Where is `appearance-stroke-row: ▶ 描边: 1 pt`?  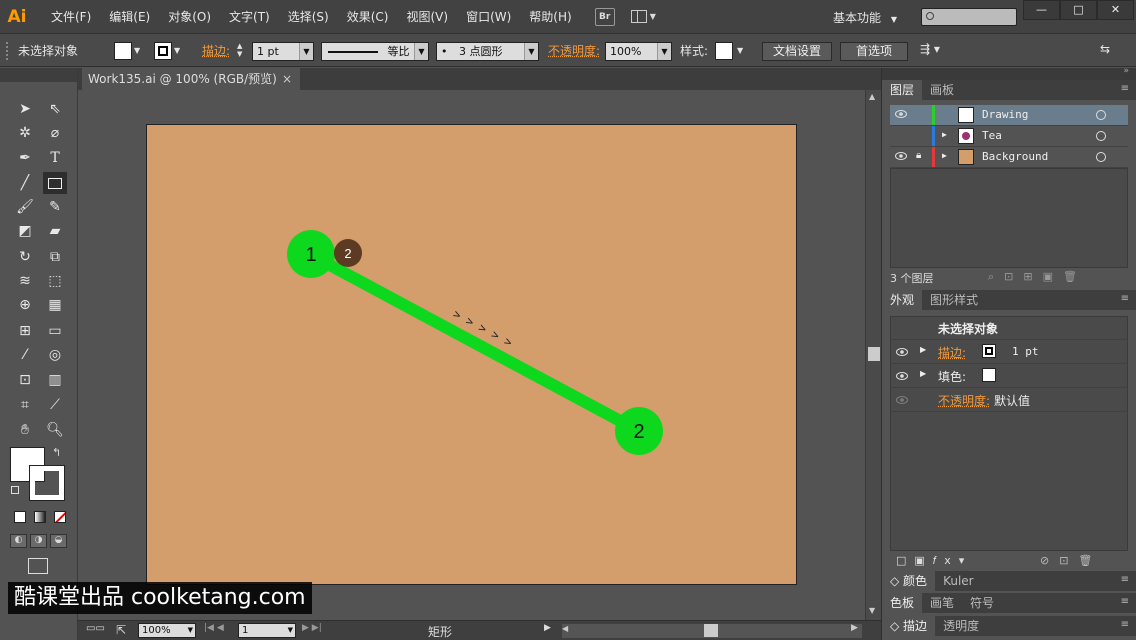
appearance-stroke-row: ▶ 描边: 1 pt is located at coordinates (1009, 352).